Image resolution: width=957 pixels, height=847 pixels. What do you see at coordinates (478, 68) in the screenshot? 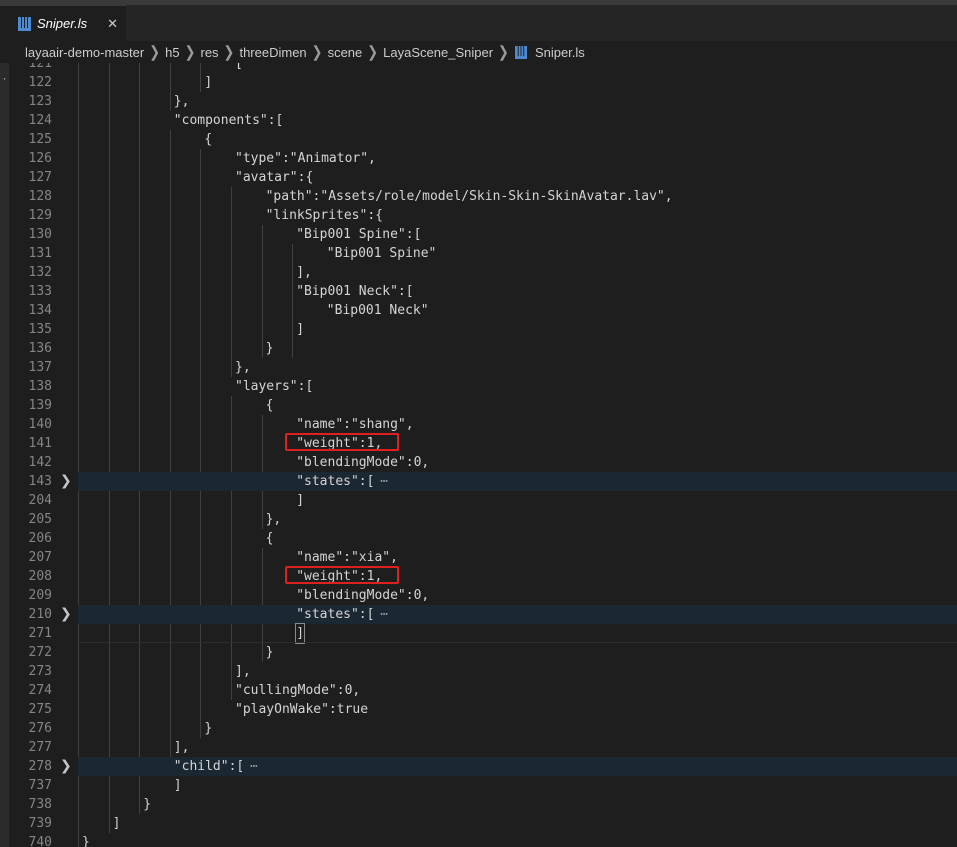
I see `code-line: 121 [` at bounding box center [478, 68].